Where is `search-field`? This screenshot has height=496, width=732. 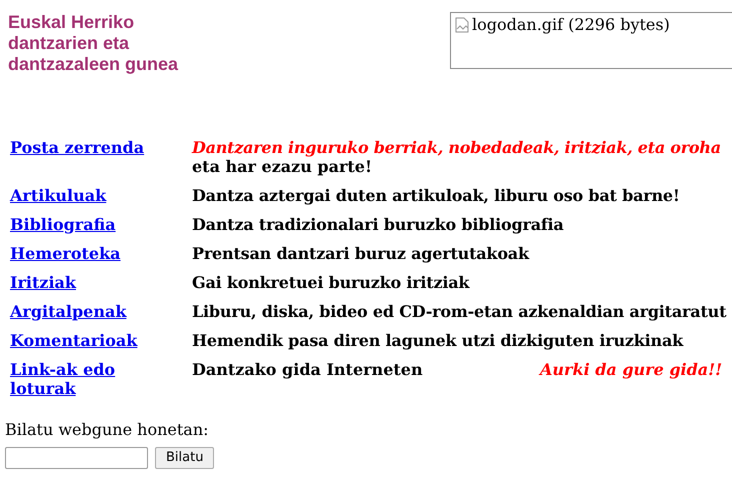 search-field is located at coordinates (76, 458).